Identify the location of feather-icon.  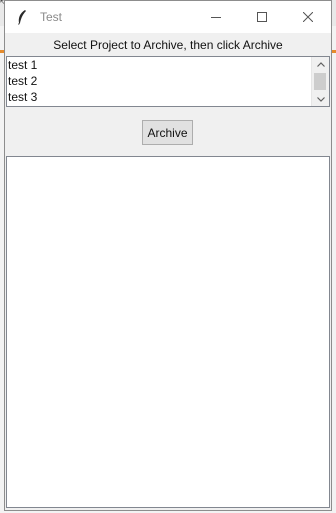
(22, 17).